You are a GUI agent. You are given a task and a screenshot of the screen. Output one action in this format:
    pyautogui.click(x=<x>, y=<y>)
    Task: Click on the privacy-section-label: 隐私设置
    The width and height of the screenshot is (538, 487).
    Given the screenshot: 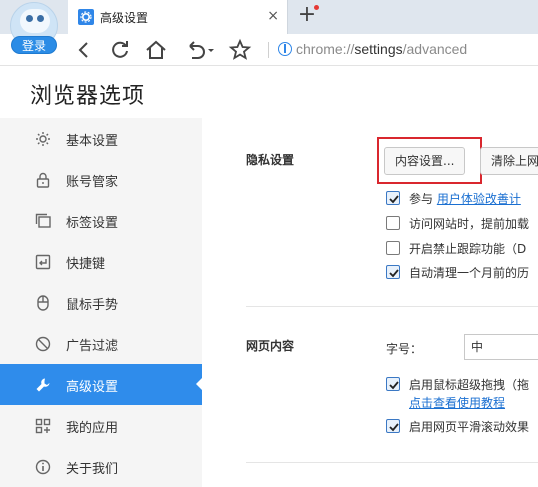 What is the action you would take?
    pyautogui.click(x=270, y=160)
    